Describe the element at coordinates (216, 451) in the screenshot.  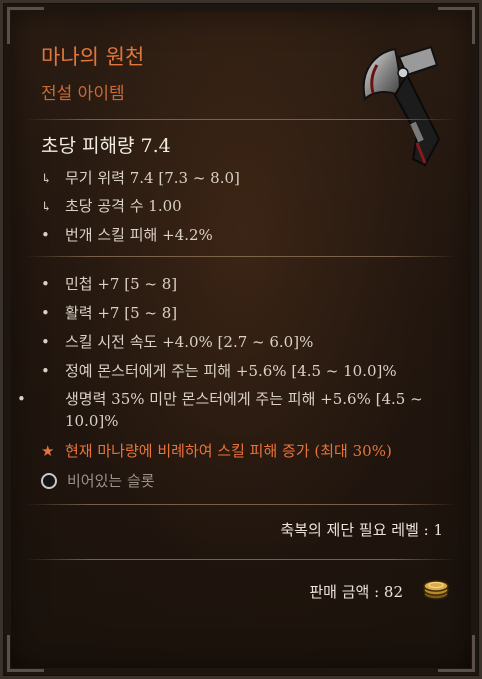
I see `legendary-aspect: ★ 현재 마나량에 비례하여 스킬 피해 증가 (최대 30%)` at that location.